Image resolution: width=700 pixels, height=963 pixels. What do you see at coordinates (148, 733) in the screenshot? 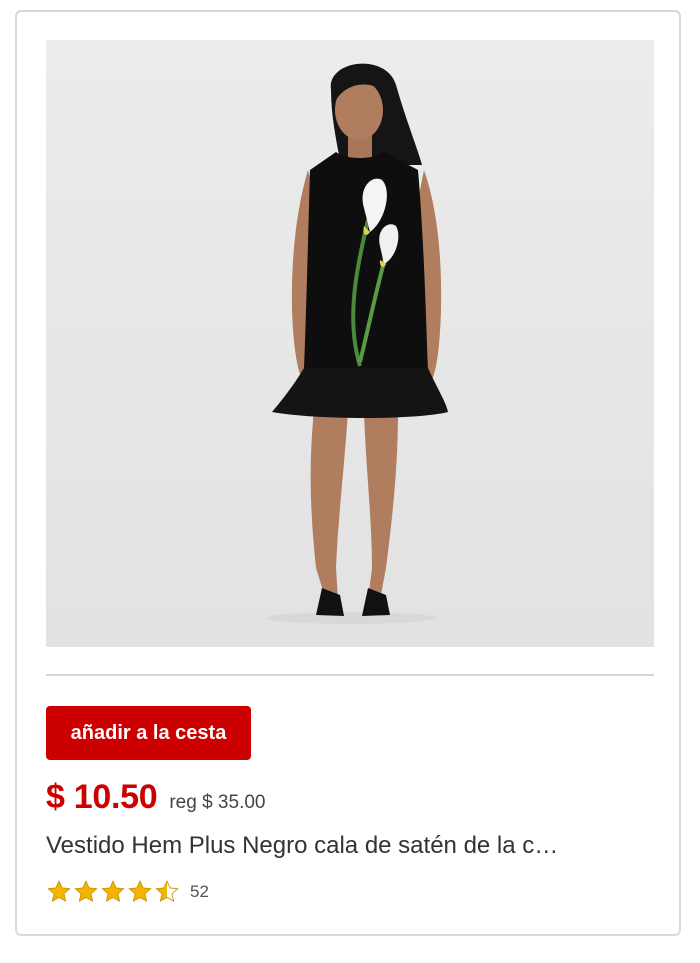
I see `add-to-cart-button: añadir a la cesta` at bounding box center [148, 733].